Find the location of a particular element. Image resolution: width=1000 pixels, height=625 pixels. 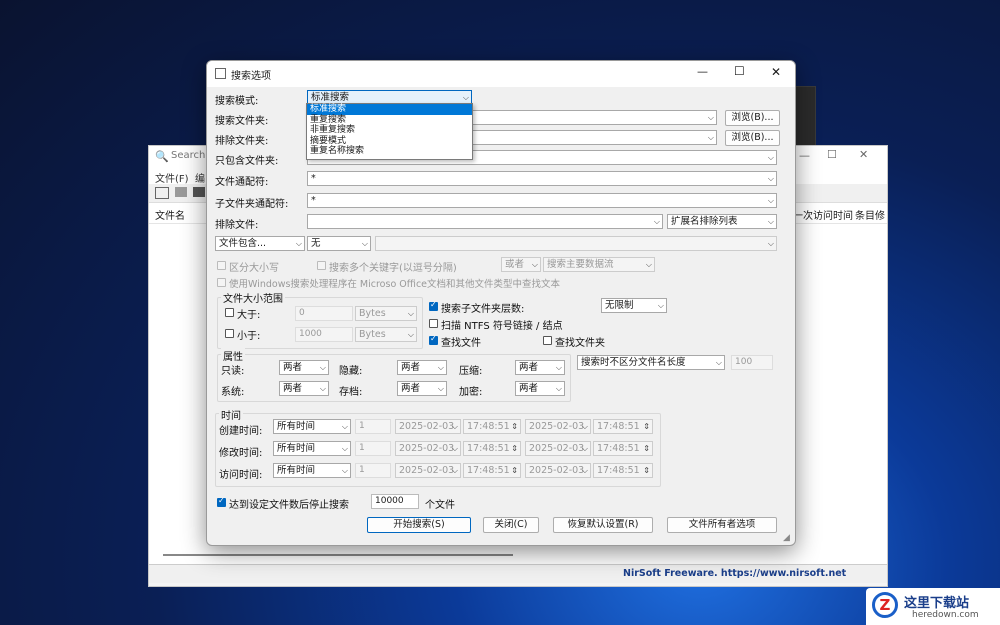

modified-to-date: 2025-02-03 ⌵ is located at coordinates (558, 448).